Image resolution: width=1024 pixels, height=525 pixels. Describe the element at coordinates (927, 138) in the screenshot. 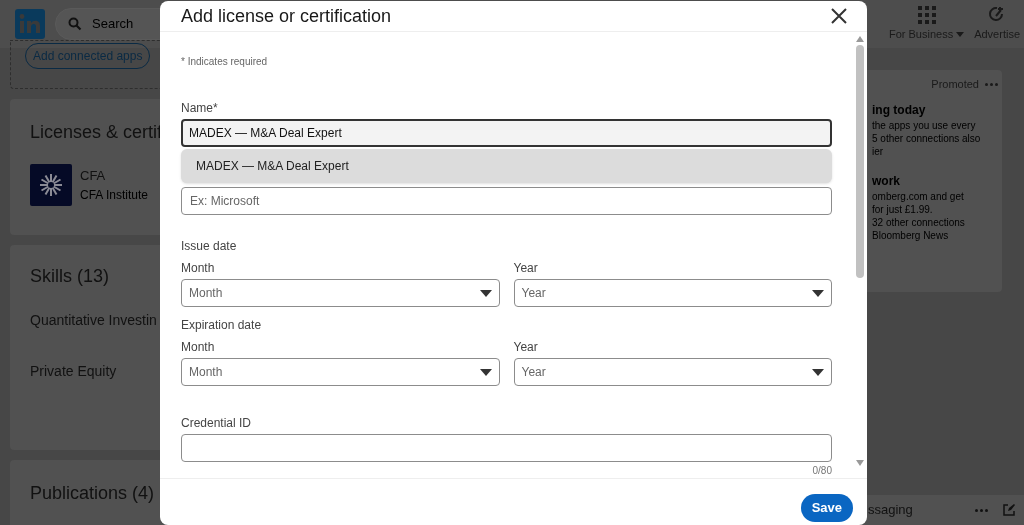

I see `ad-text: 5 other connections also` at that location.